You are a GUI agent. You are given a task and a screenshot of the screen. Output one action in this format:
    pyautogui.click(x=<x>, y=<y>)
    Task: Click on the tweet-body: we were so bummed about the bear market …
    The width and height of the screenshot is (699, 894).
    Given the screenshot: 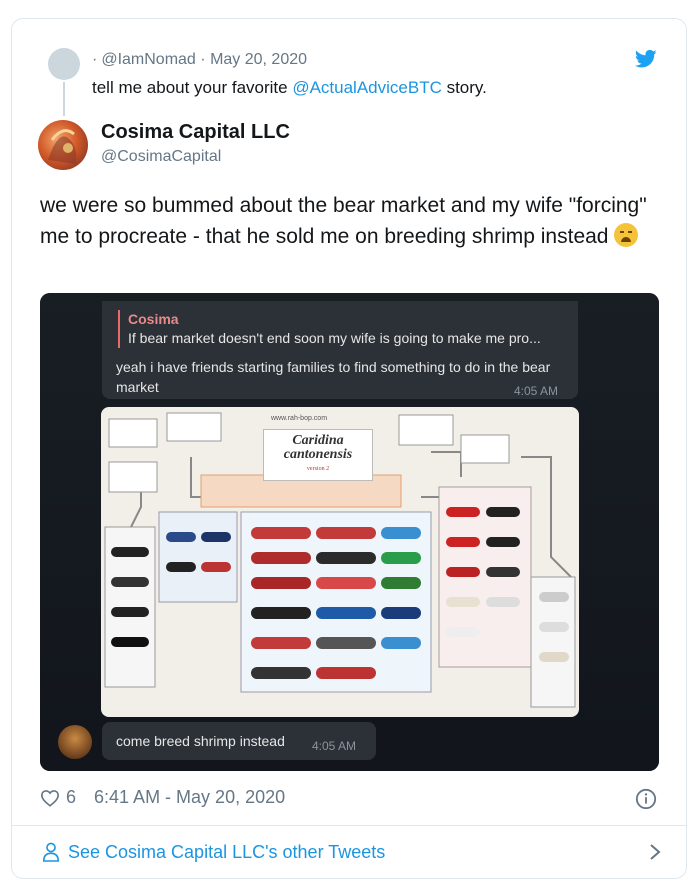 What is the action you would take?
    pyautogui.click(x=343, y=221)
    